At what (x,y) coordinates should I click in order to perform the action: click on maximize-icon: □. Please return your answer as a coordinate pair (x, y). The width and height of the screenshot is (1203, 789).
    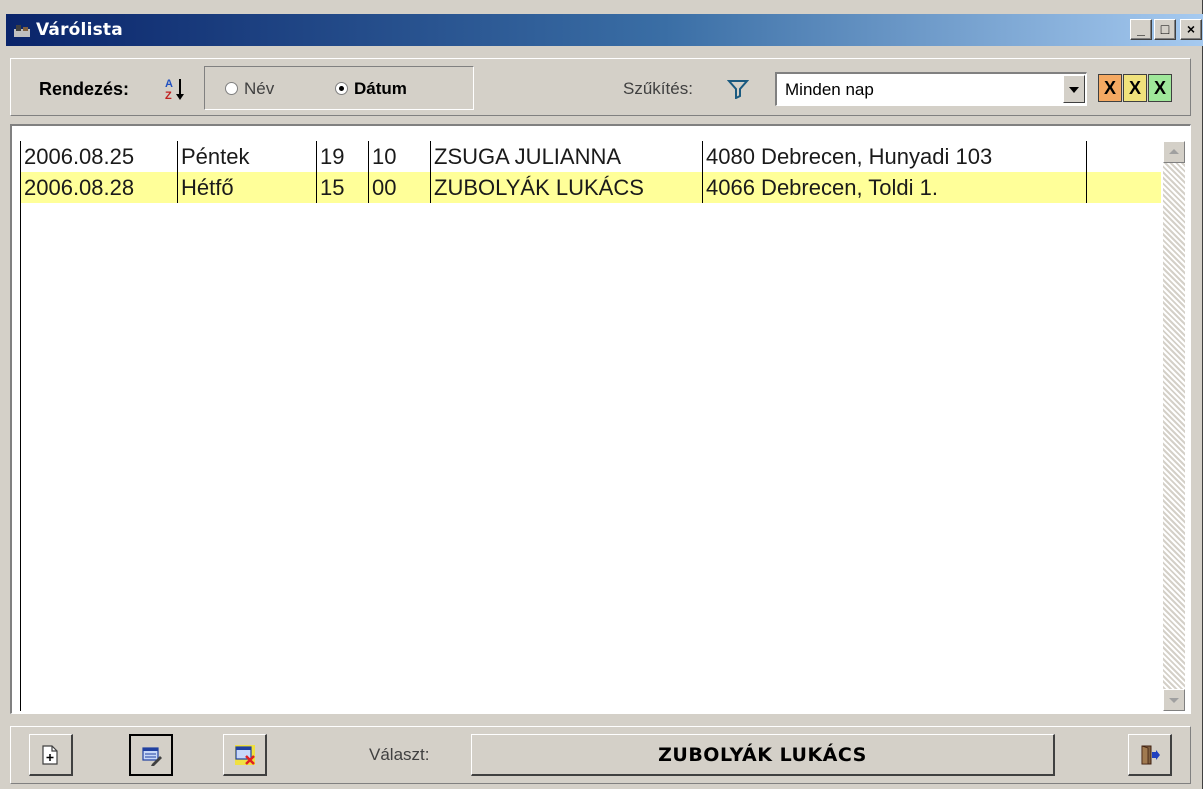
    Looking at the image, I should click on (1165, 29).